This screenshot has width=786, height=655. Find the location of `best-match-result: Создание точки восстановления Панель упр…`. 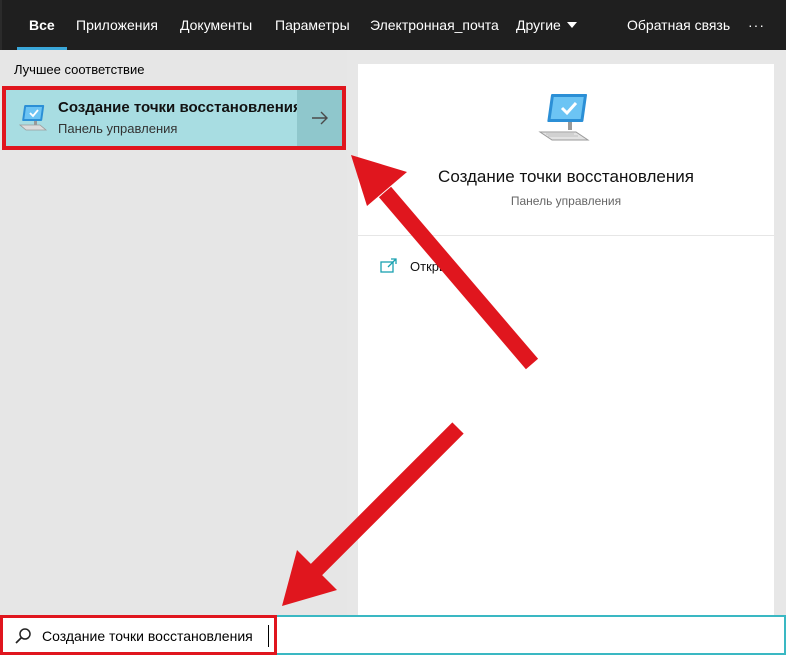

best-match-result: Создание точки восстановления Панель упр… is located at coordinates (174, 118).